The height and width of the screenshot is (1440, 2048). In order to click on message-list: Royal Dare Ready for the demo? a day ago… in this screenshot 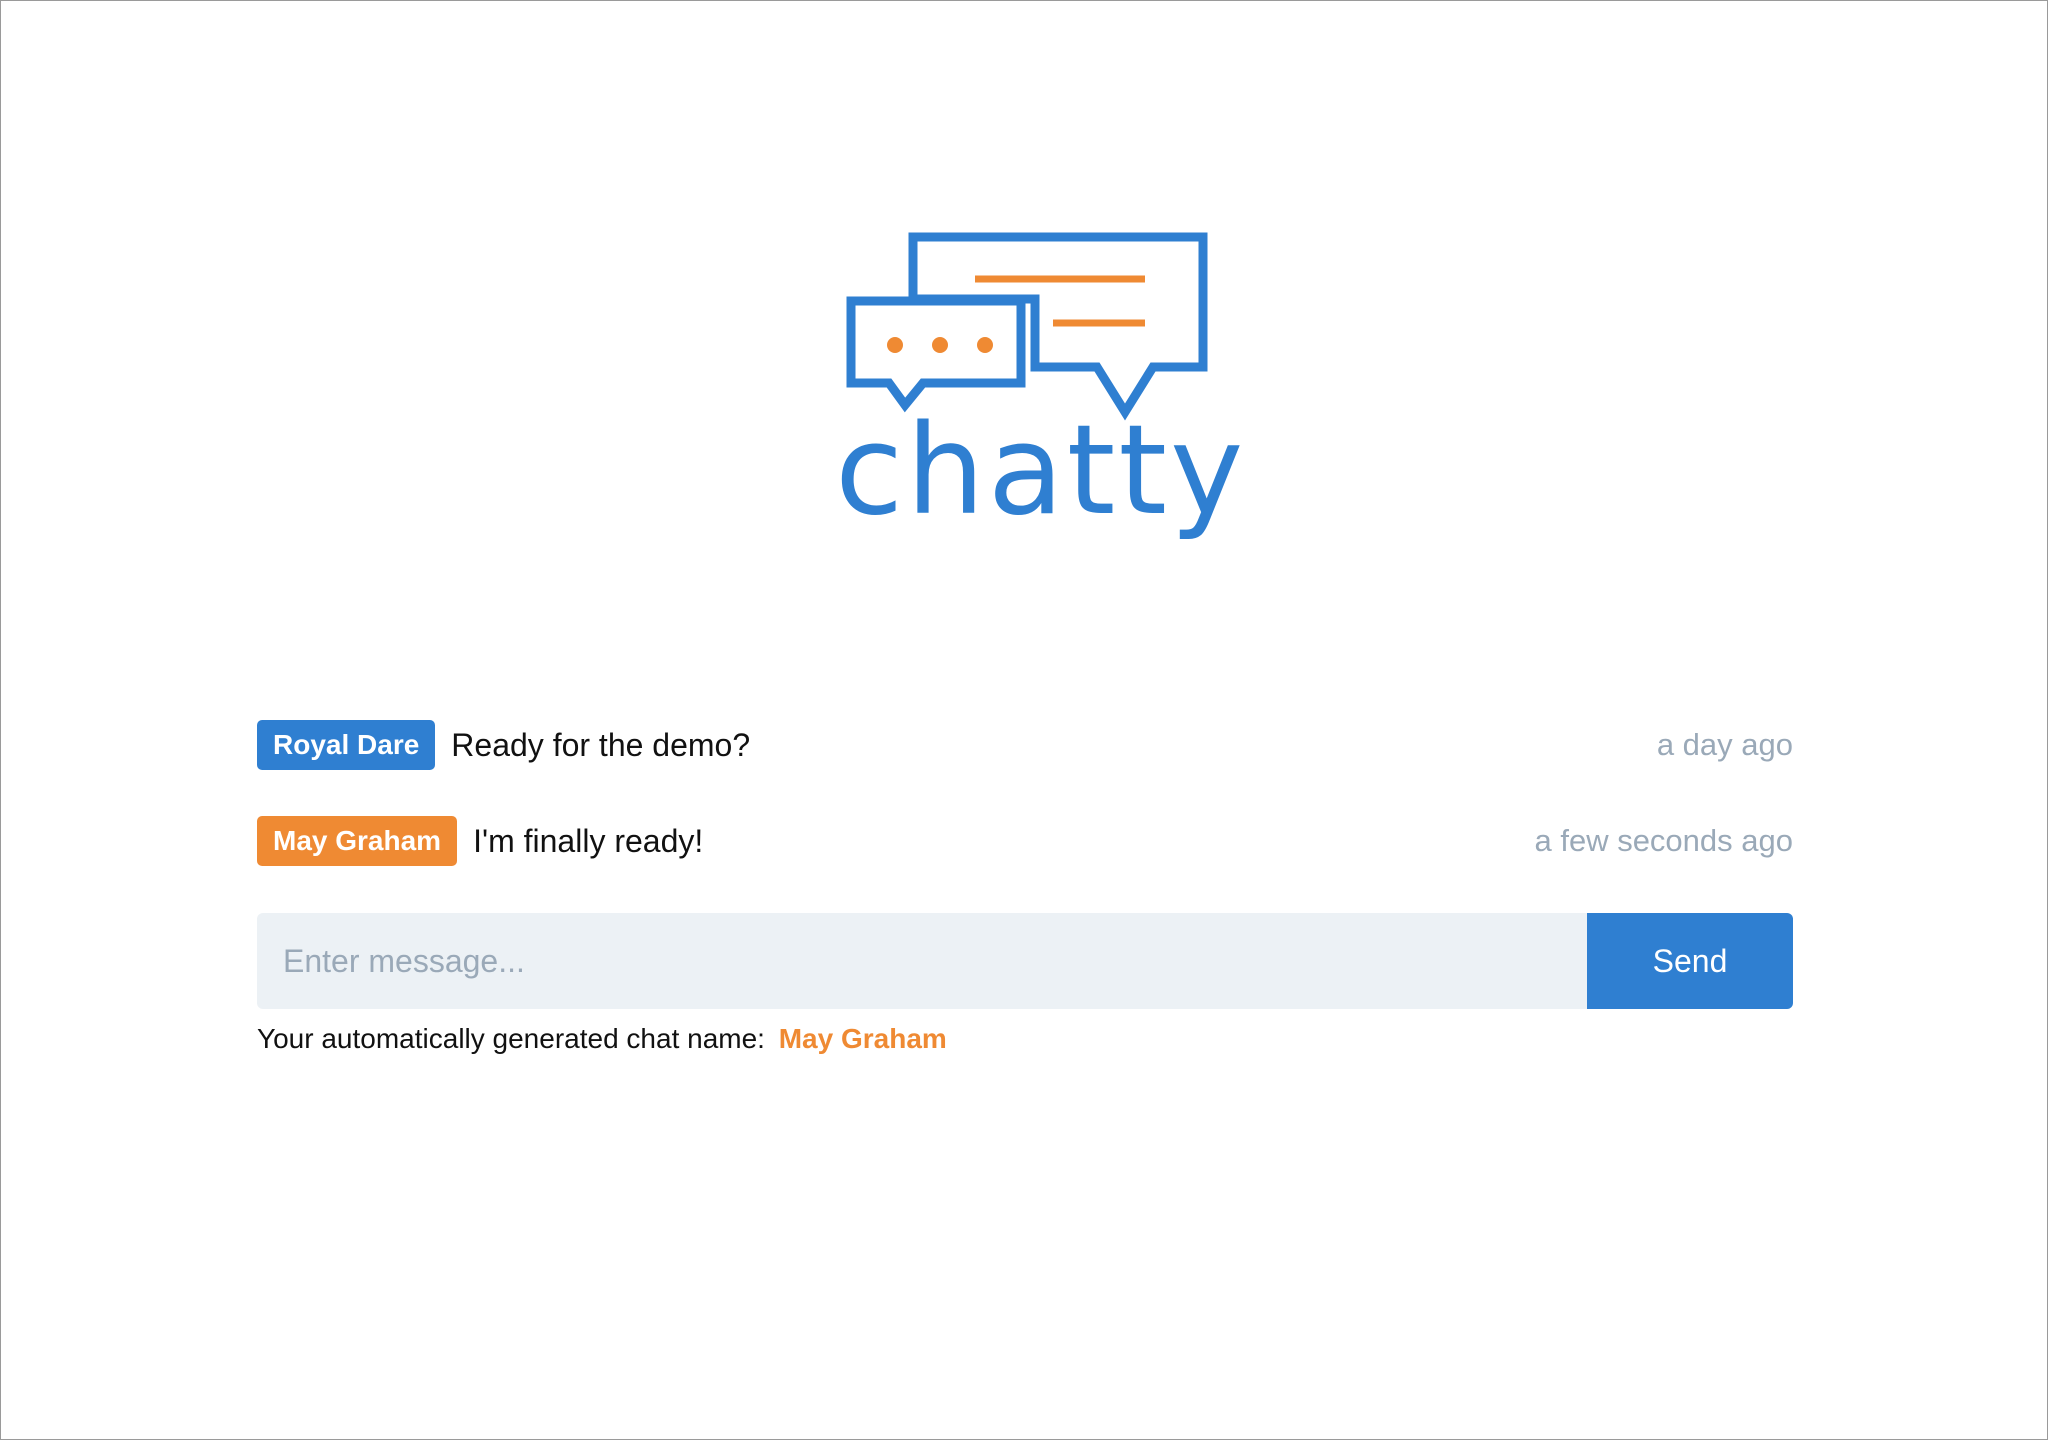, I will do `click(1025, 815)`.